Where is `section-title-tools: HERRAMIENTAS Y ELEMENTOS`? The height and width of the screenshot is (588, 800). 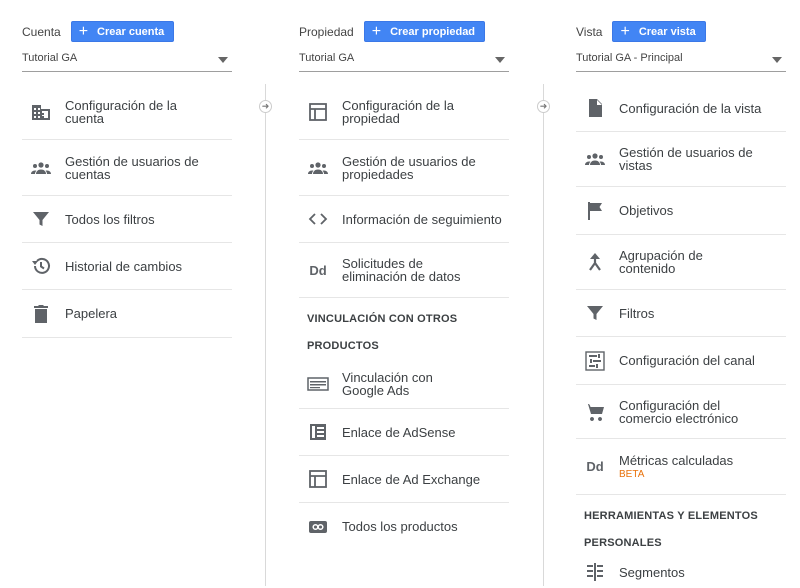
section-title-tools: HERRAMIENTAS Y ELEMENTOS is located at coordinates (671, 516).